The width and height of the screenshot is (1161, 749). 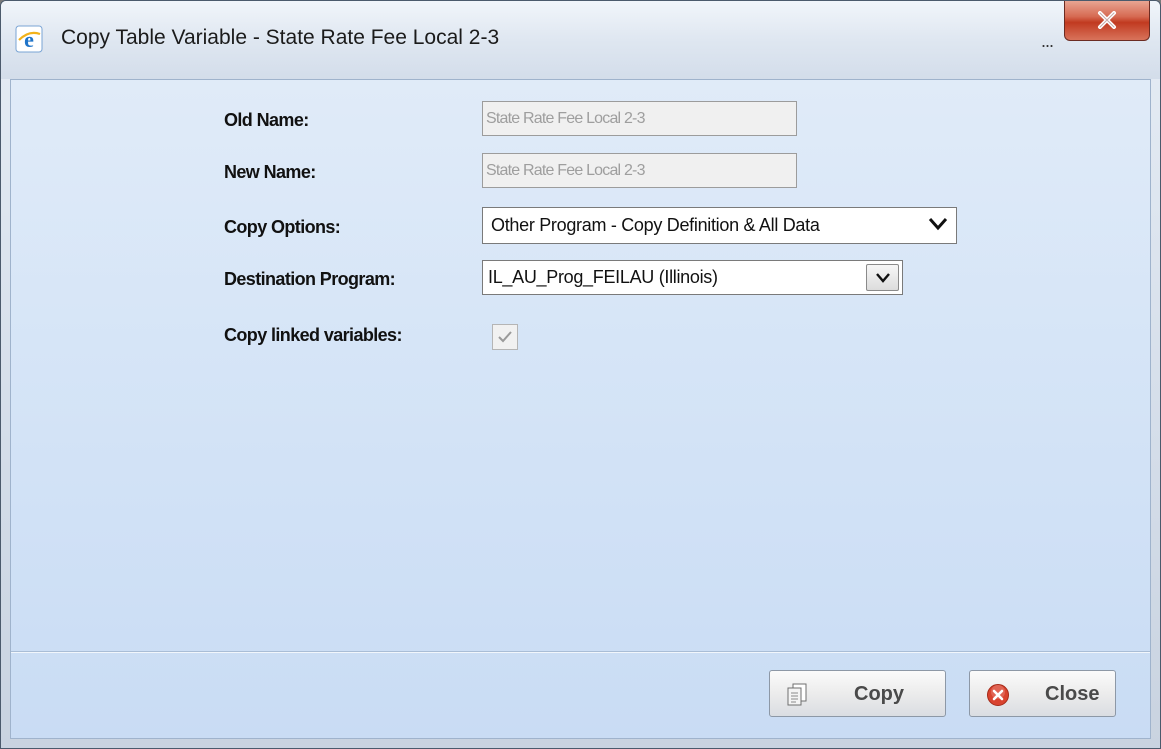 I want to click on checkmark-icon, so click(x=505, y=337).